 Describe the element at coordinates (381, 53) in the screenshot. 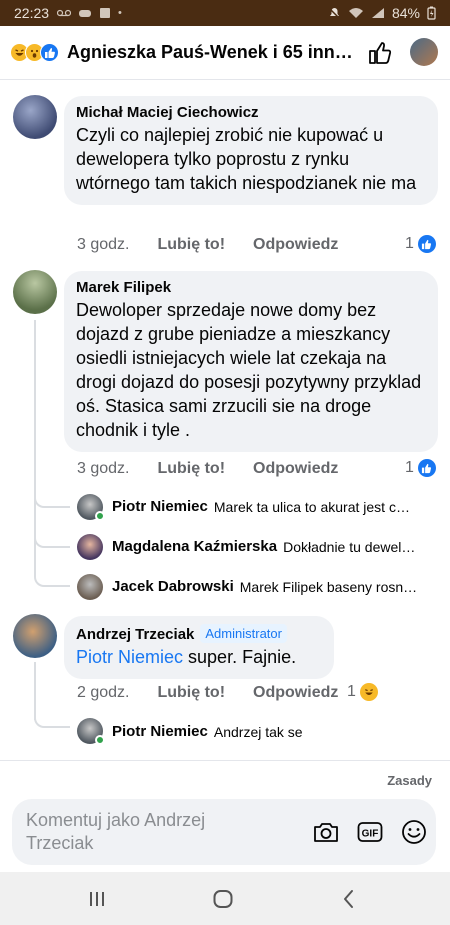

I see `like-outline-icon` at that location.